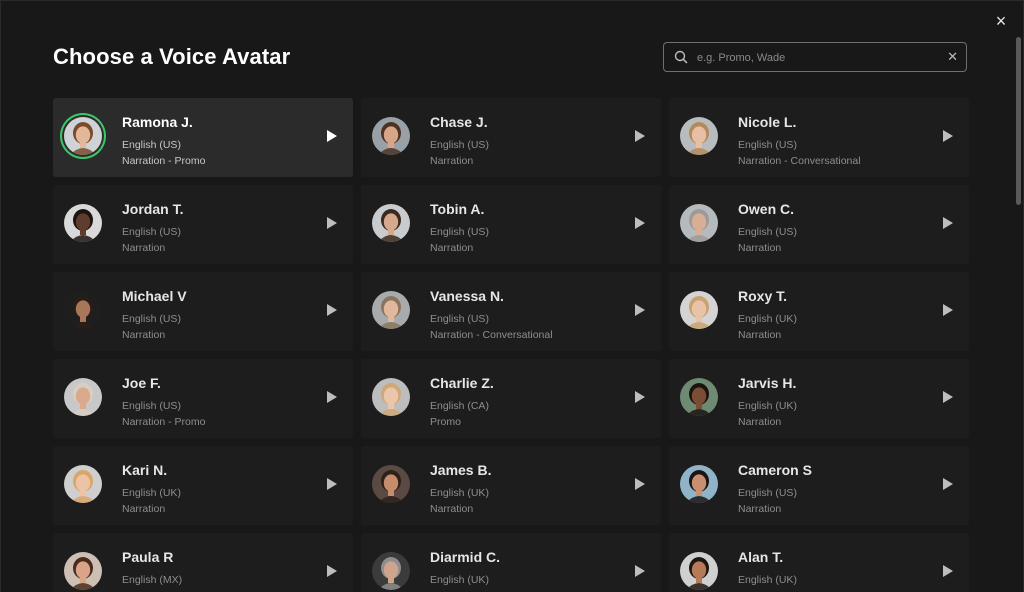 The width and height of the screenshot is (1024, 592). Describe the element at coordinates (767, 122) in the screenshot. I see `voice-name: Nicole L.` at that location.